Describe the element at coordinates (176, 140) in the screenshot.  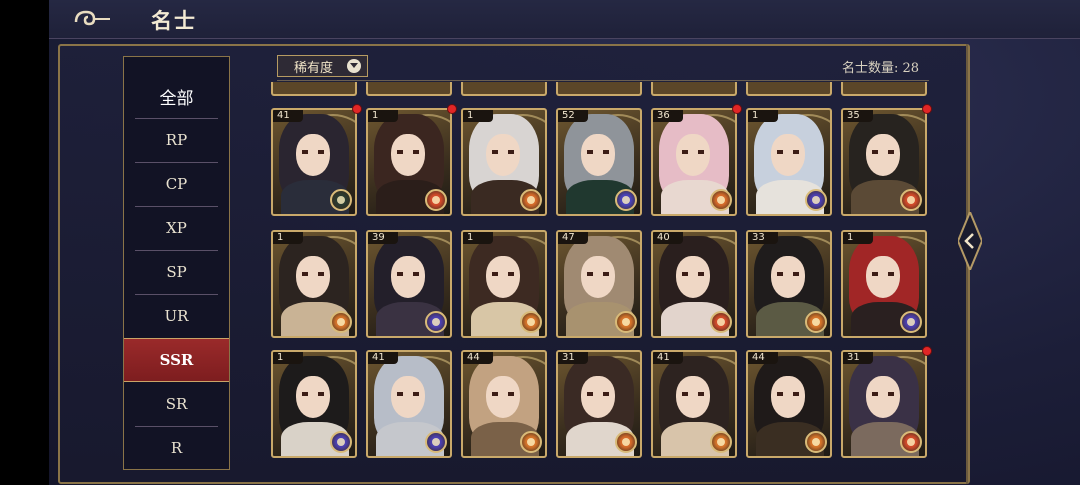
I see `sidebar-item-rp: RP` at that location.